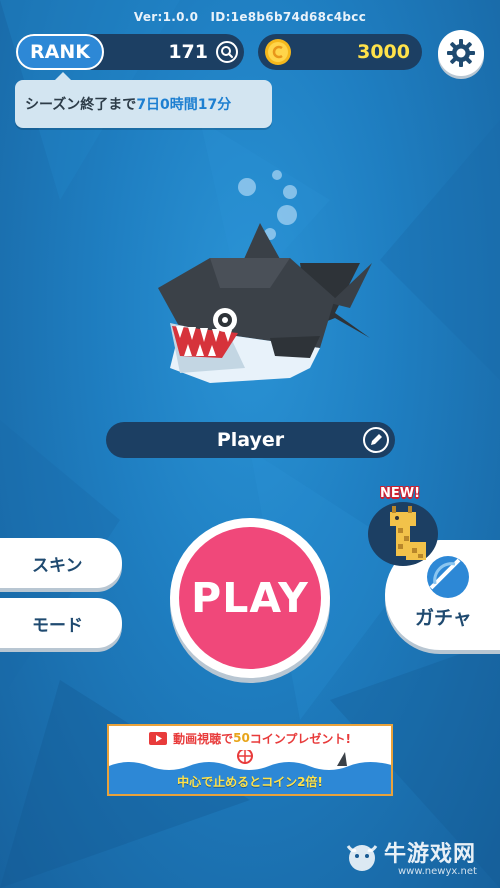  I want to click on video-play-icon, so click(158, 738).